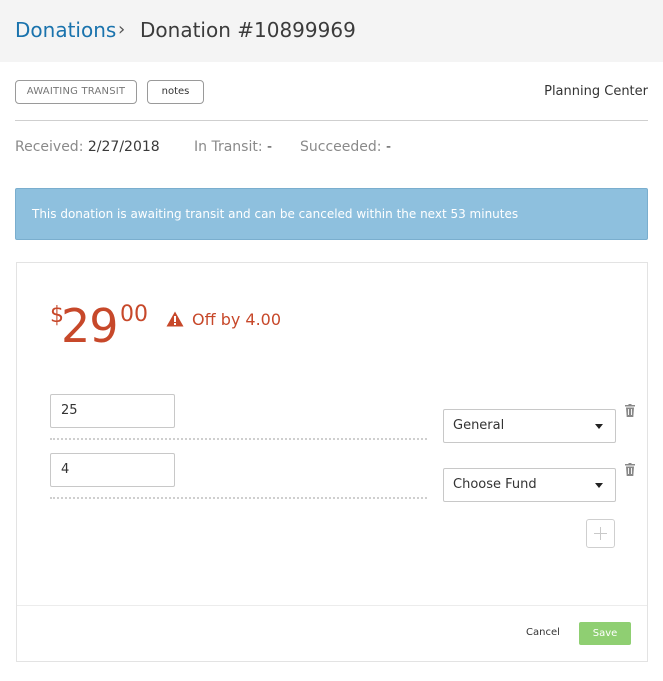  I want to click on received-date: Received: 2/27/2018, so click(87, 147).